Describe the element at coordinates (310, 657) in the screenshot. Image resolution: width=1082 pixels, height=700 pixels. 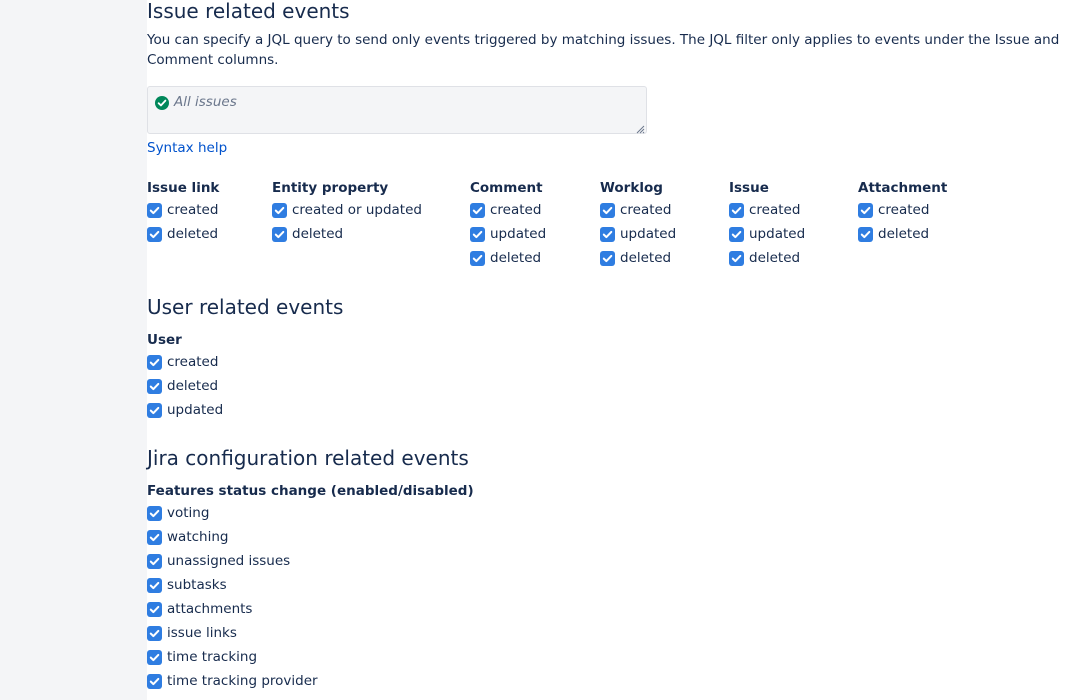
I see `feature-time-tracking-checkbox: time tracking` at that location.